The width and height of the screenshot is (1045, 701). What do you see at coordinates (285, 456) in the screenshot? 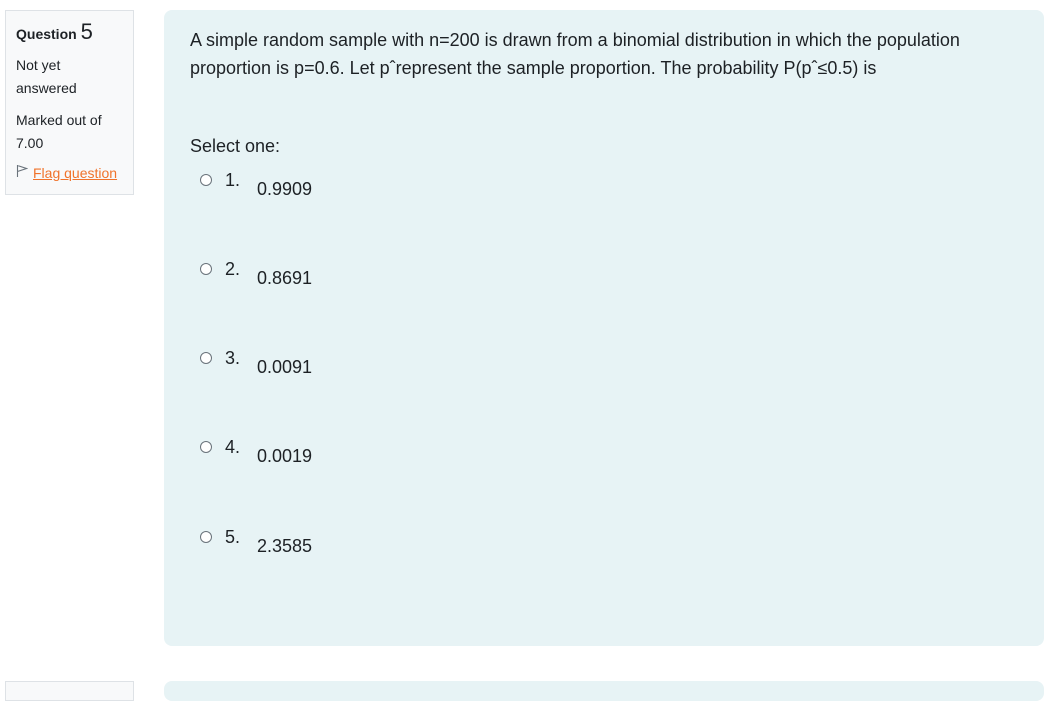
I see `option-value: 0.0019` at bounding box center [285, 456].